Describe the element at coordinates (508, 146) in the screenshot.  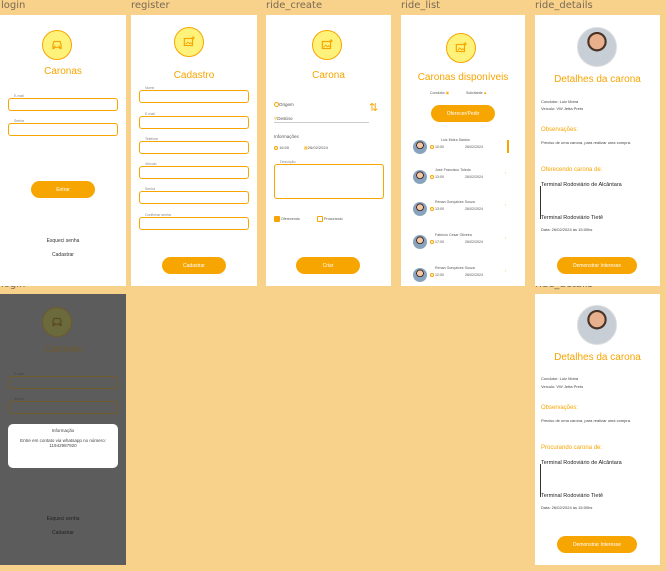
I see `scrollbar` at that location.